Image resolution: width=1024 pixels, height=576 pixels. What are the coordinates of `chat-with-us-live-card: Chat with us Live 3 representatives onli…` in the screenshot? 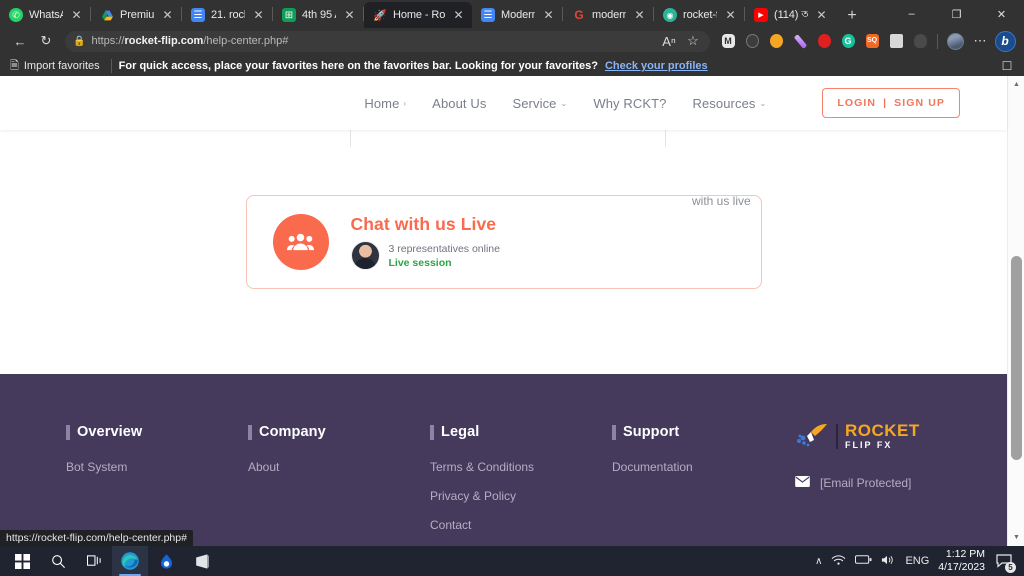 It's located at (503, 242).